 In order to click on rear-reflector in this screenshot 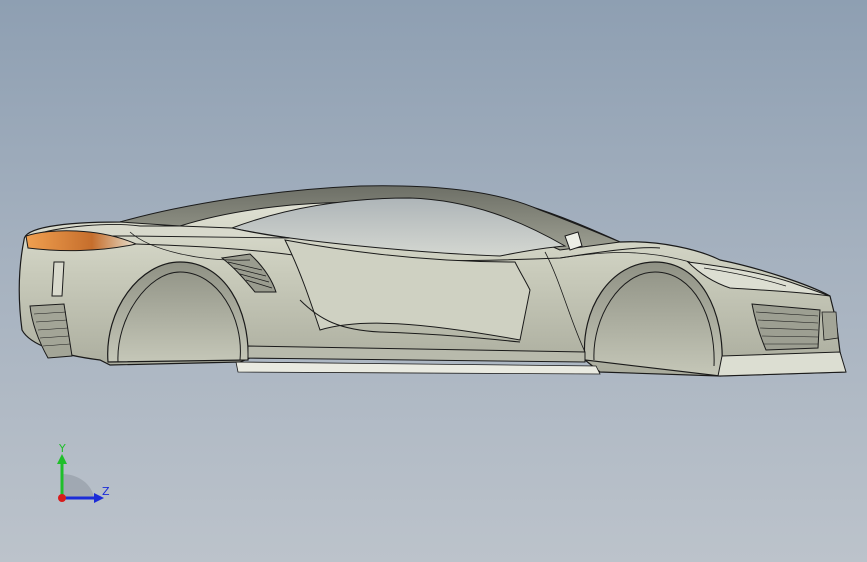, I will do `click(58, 279)`.